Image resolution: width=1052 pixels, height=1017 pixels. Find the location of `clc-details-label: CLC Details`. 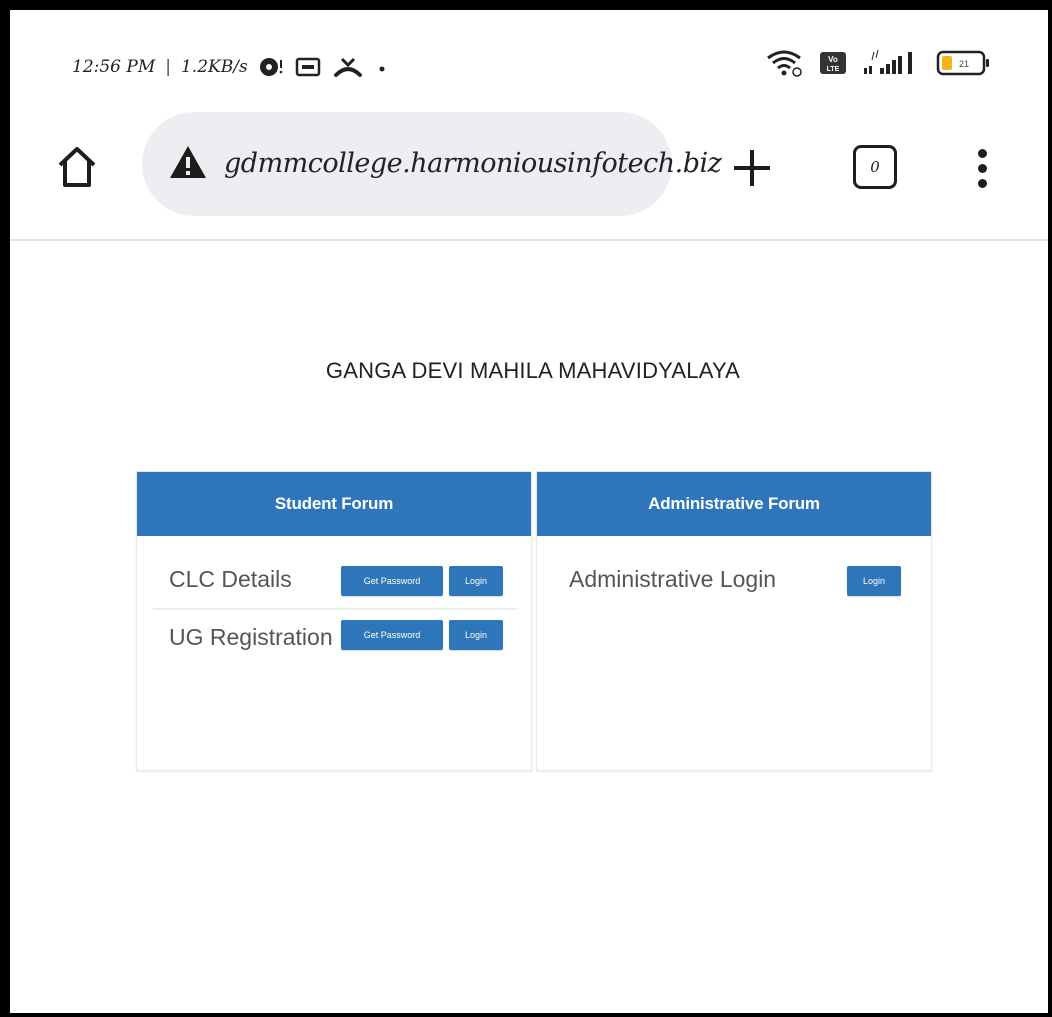

clc-details-label: CLC Details is located at coordinates (230, 579).